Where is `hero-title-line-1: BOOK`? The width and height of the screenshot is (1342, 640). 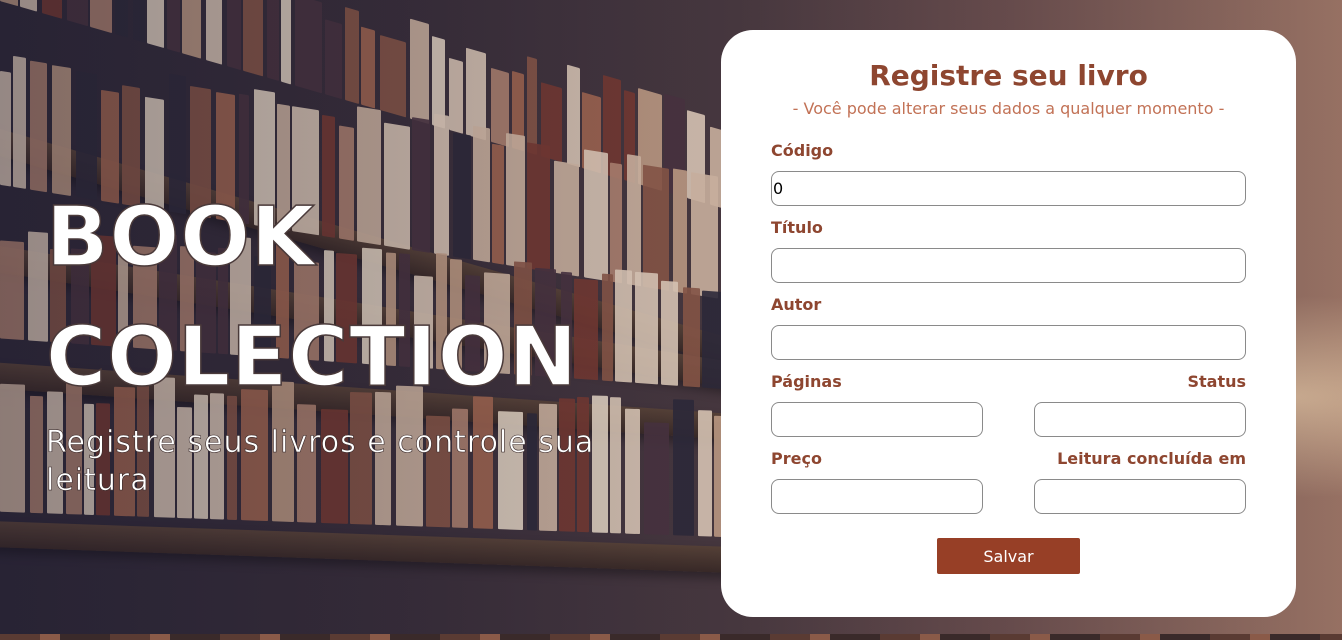
hero-title-line-1: BOOK is located at coordinates (180, 237).